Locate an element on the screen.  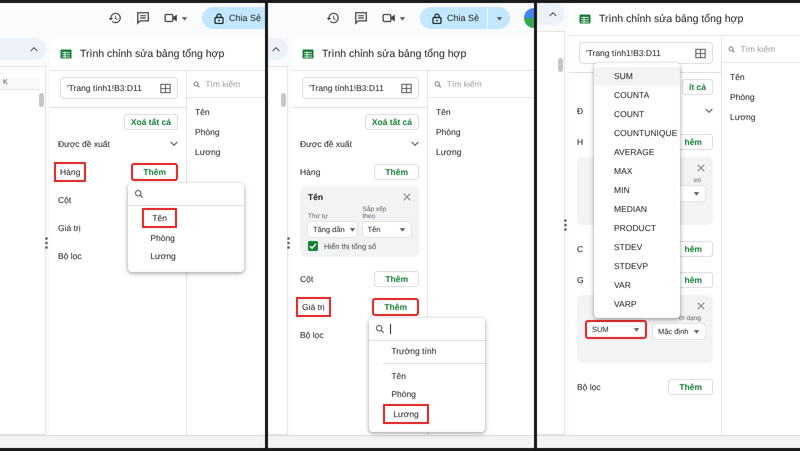
section-label: Đ is located at coordinates (580, 111).